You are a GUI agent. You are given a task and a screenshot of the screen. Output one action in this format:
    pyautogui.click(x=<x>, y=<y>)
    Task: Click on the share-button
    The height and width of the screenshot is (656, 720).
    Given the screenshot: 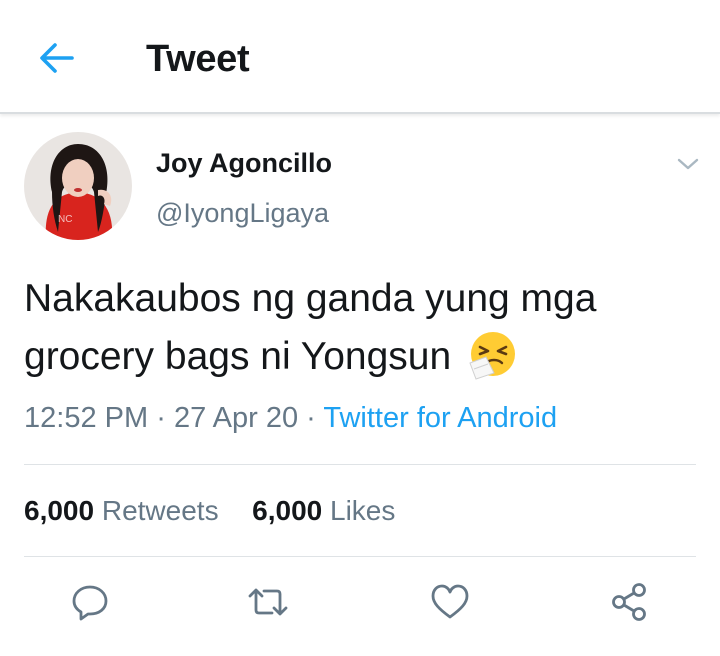 What is the action you would take?
    pyautogui.click(x=630, y=602)
    